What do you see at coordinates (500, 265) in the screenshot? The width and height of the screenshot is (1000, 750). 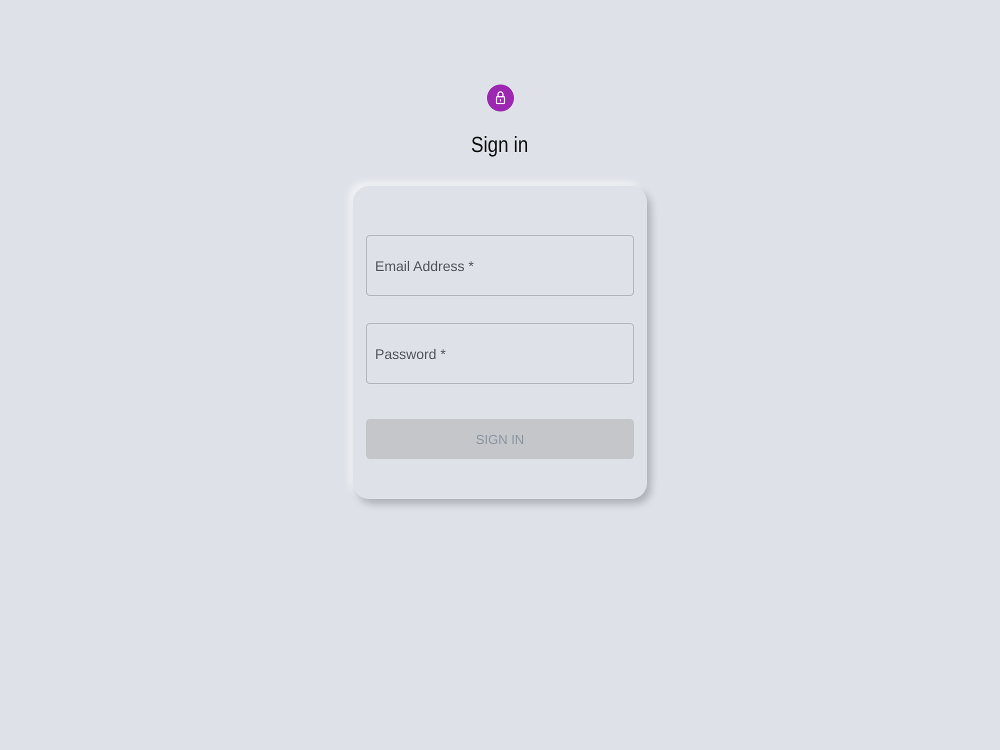 I see `input-field: Email Address *` at bounding box center [500, 265].